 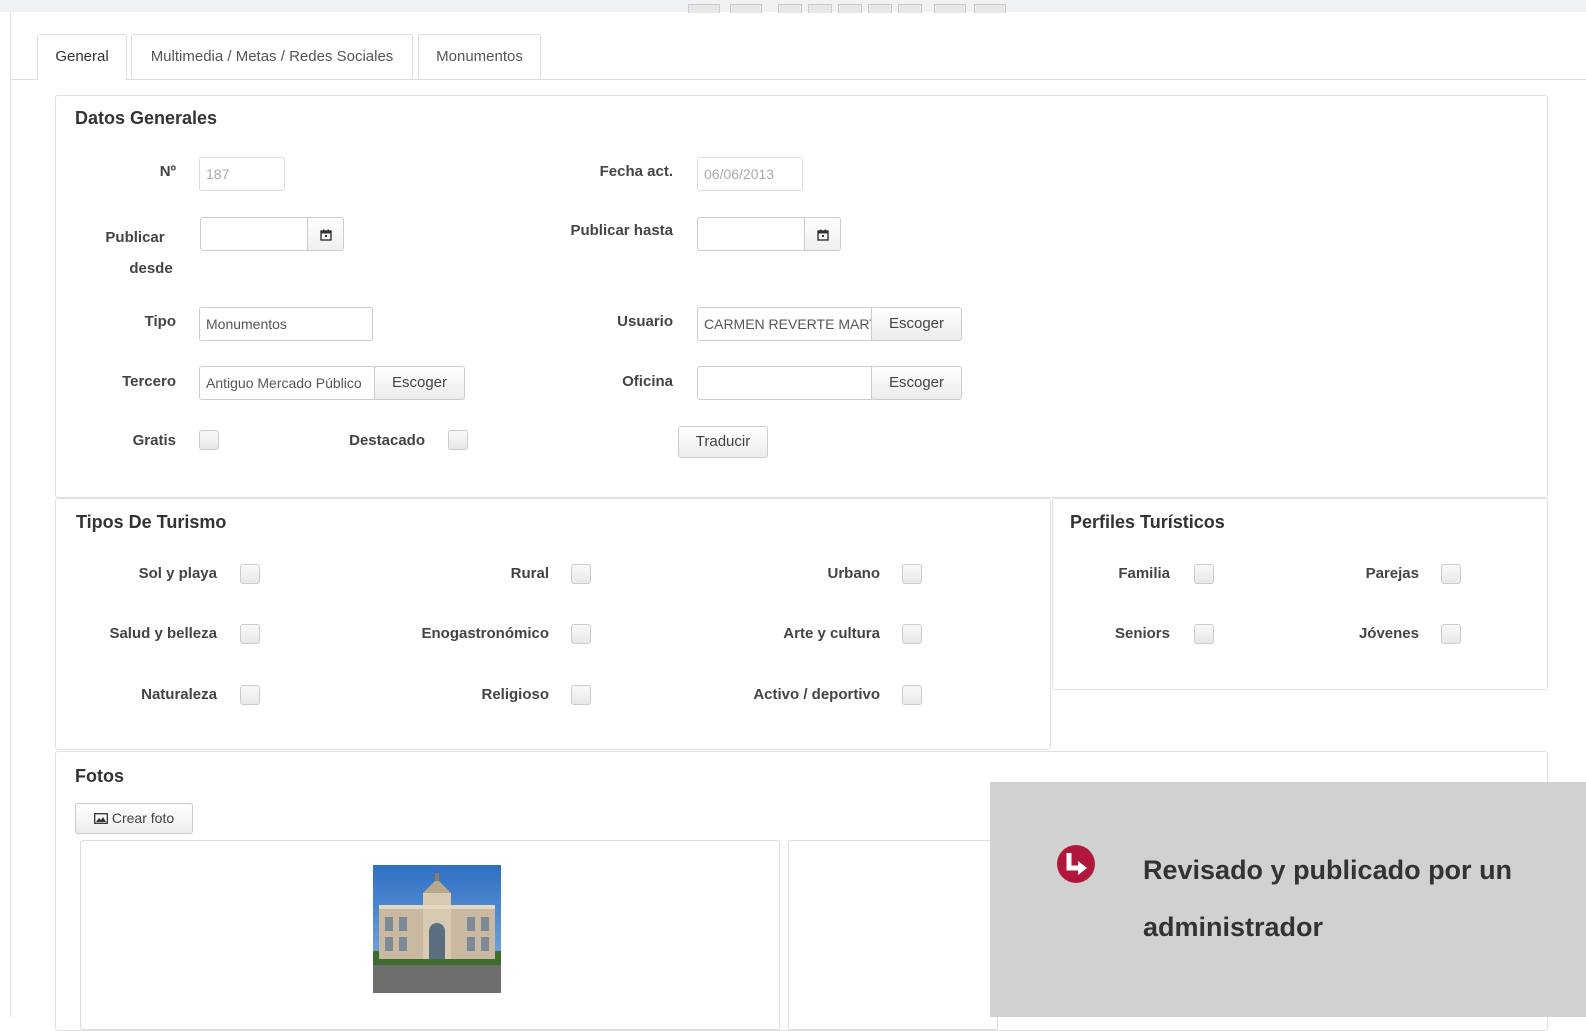 What do you see at coordinates (784, 324) in the screenshot?
I see `usuario-field: CARMEN REVERTE MARTINEZ` at bounding box center [784, 324].